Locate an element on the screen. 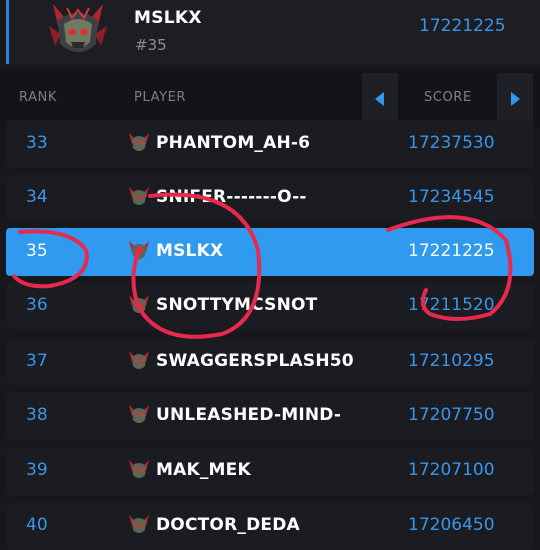 The width and height of the screenshot is (540, 550). row-score: 17234545 is located at coordinates (451, 197).